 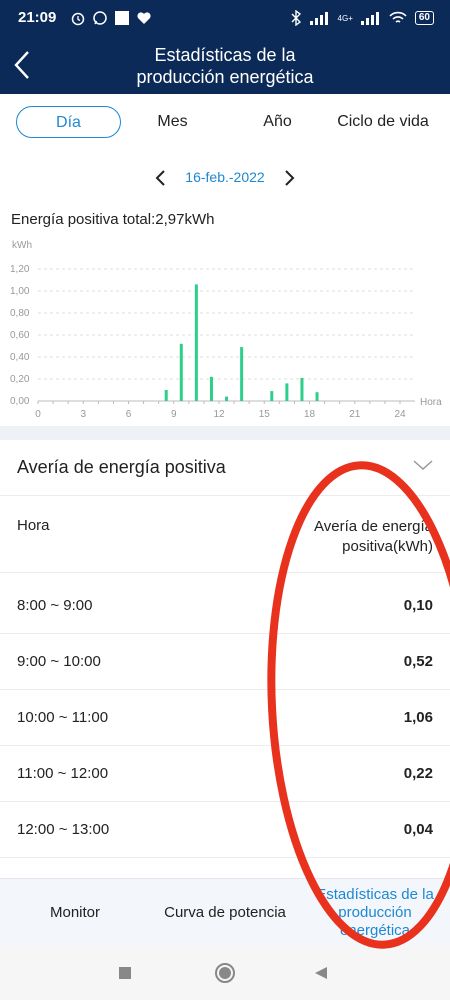 I want to click on signal-icon, so click(x=318, y=18).